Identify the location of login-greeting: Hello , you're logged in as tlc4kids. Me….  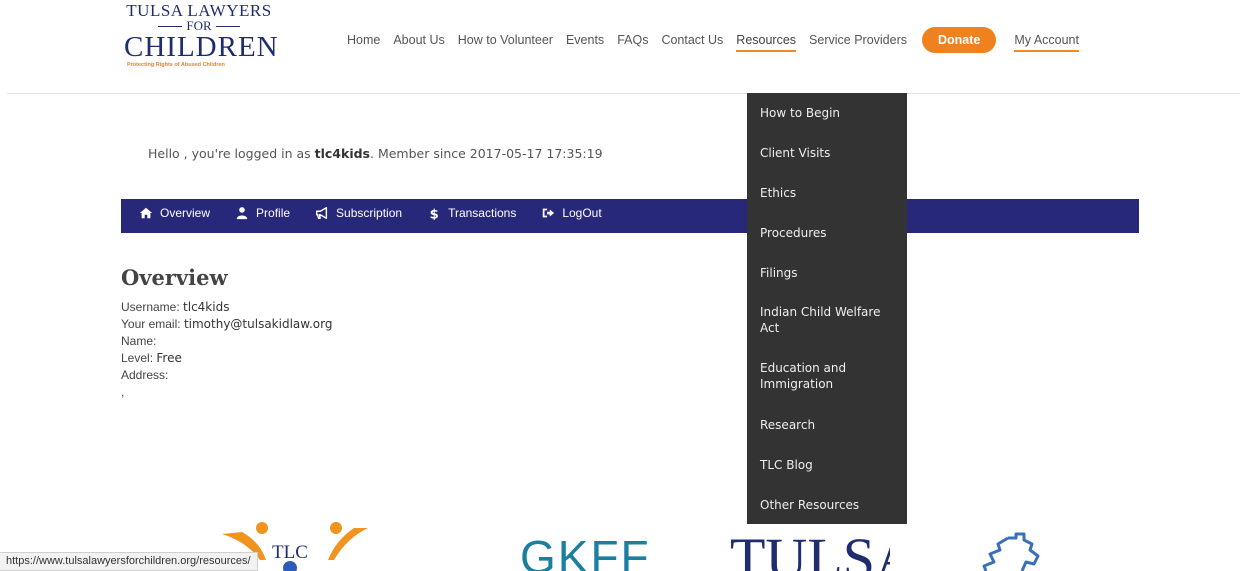
(375, 153).